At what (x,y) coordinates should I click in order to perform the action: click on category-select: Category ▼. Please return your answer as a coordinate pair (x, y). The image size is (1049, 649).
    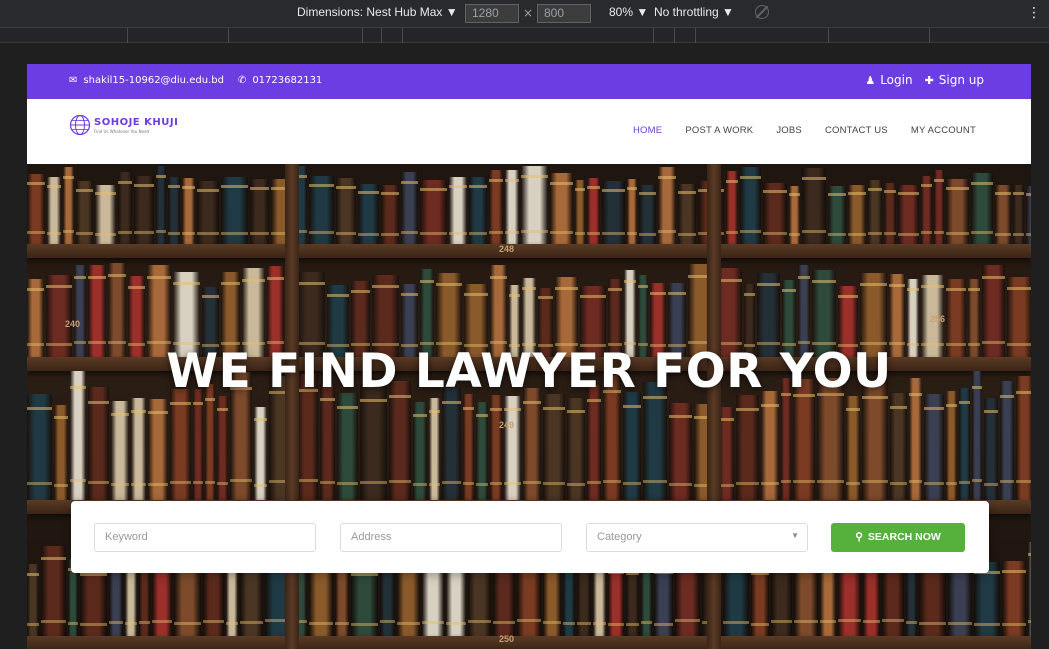
    Looking at the image, I should click on (697, 537).